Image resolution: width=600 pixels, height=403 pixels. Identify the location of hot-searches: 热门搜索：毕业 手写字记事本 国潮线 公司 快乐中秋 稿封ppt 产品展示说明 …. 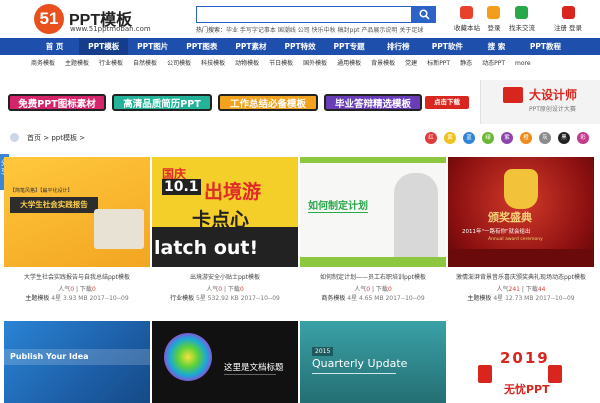
(309, 29).